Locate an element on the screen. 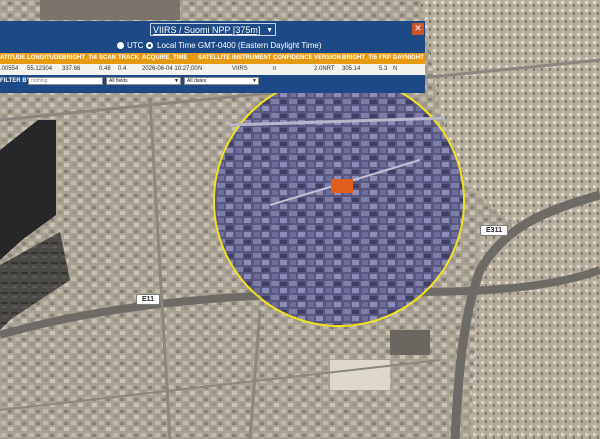  column-header-bright-ti5: BRIGHT_TI5 is located at coordinates (359, 58).